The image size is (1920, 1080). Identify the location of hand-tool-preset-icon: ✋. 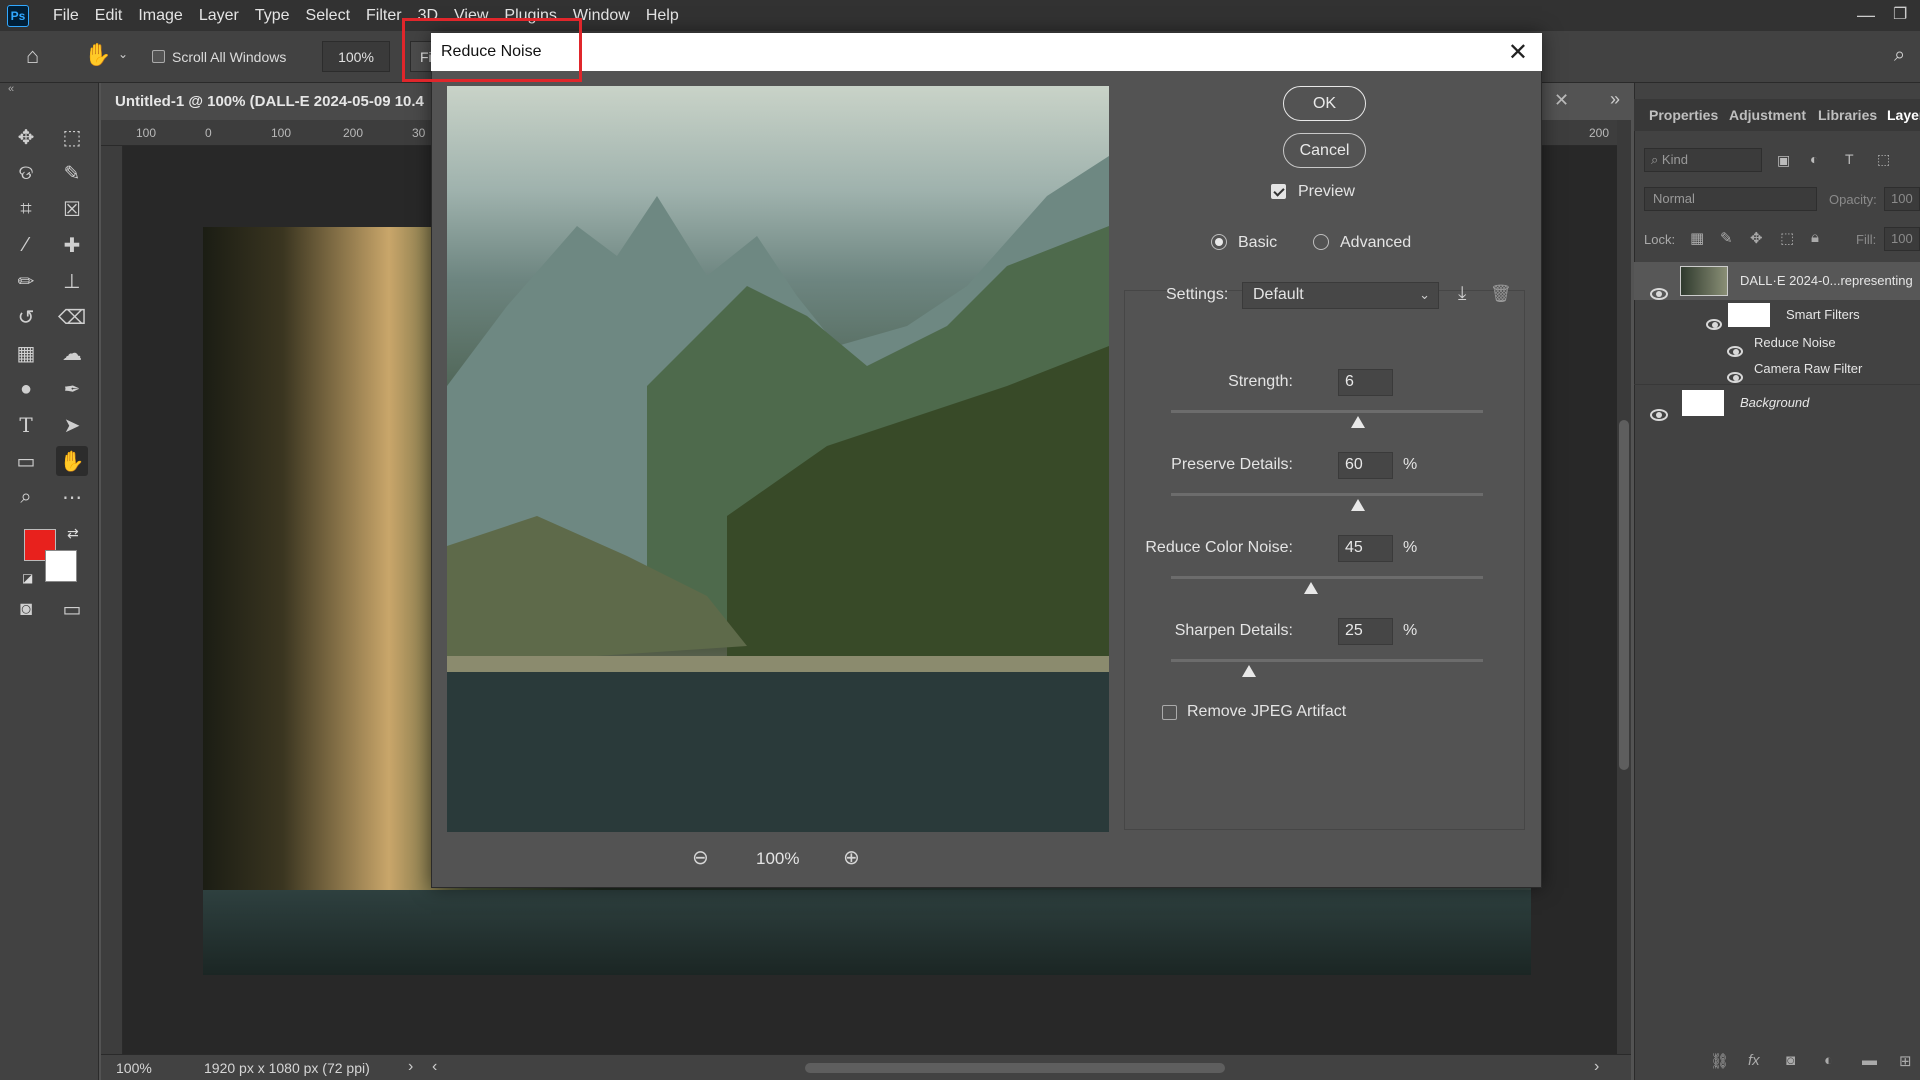
(97, 55).